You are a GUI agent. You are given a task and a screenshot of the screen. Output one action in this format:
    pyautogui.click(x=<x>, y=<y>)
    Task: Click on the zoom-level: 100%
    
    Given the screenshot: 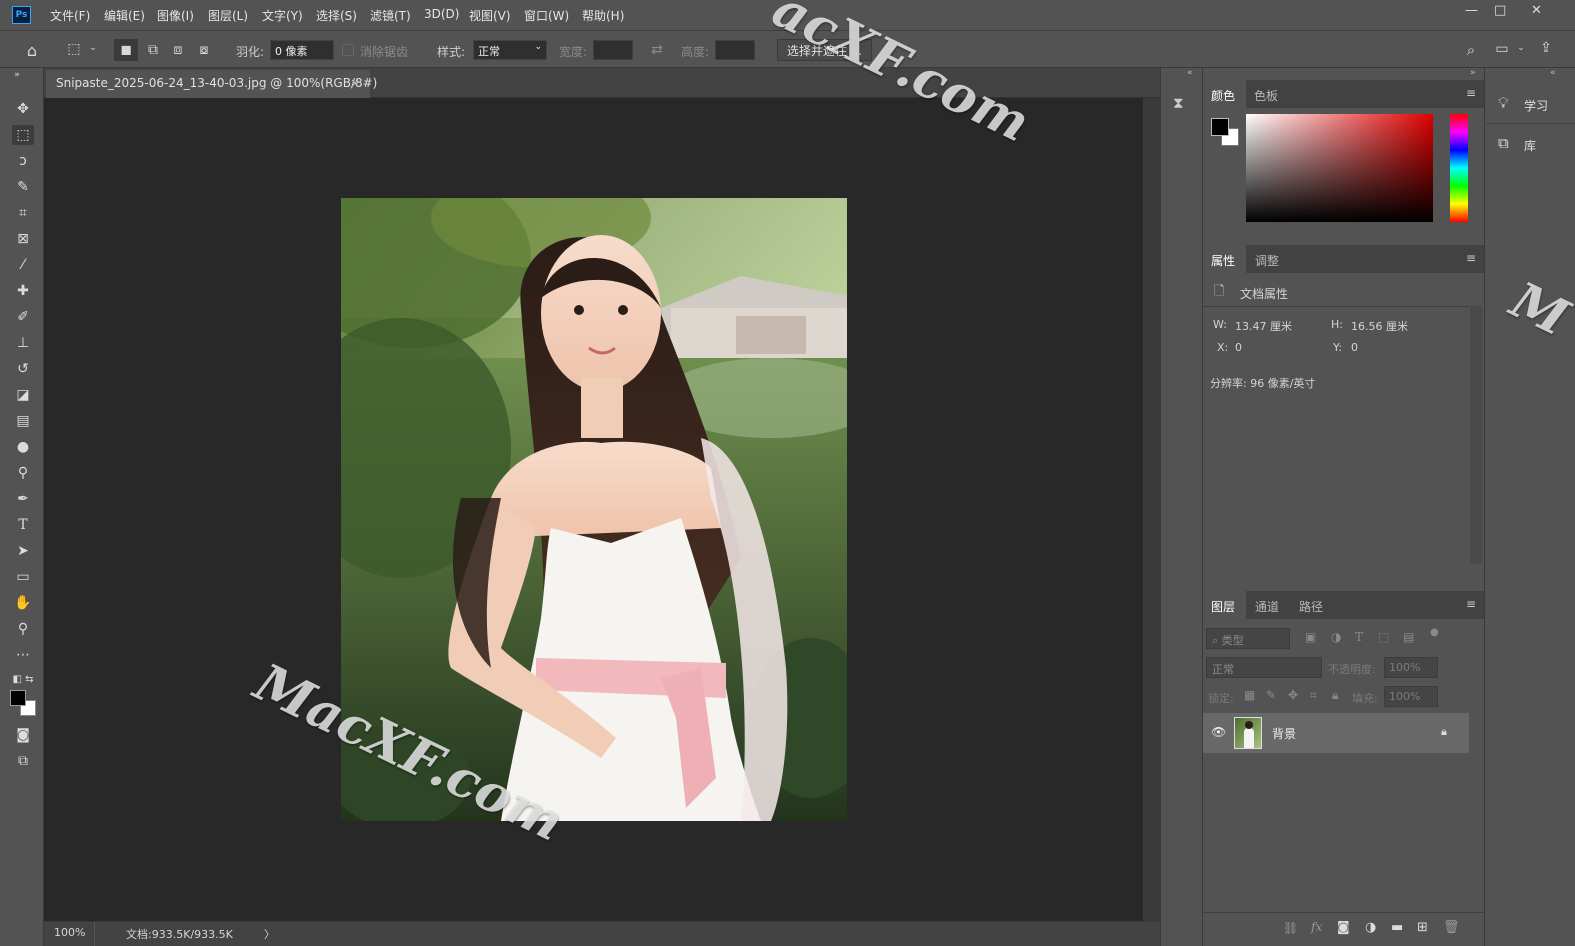 What is the action you would take?
    pyautogui.click(x=69, y=932)
    